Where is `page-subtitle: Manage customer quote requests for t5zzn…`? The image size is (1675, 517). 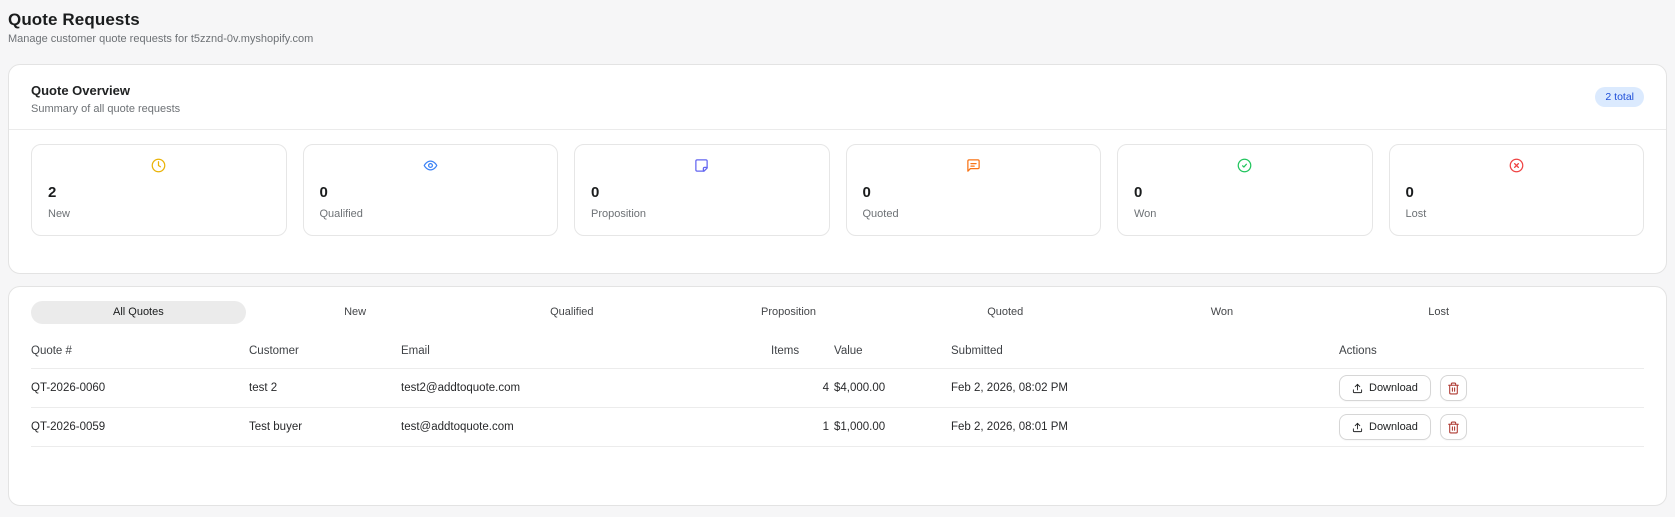
page-subtitle: Manage customer quote requests for t5zzn… is located at coordinates (161, 39).